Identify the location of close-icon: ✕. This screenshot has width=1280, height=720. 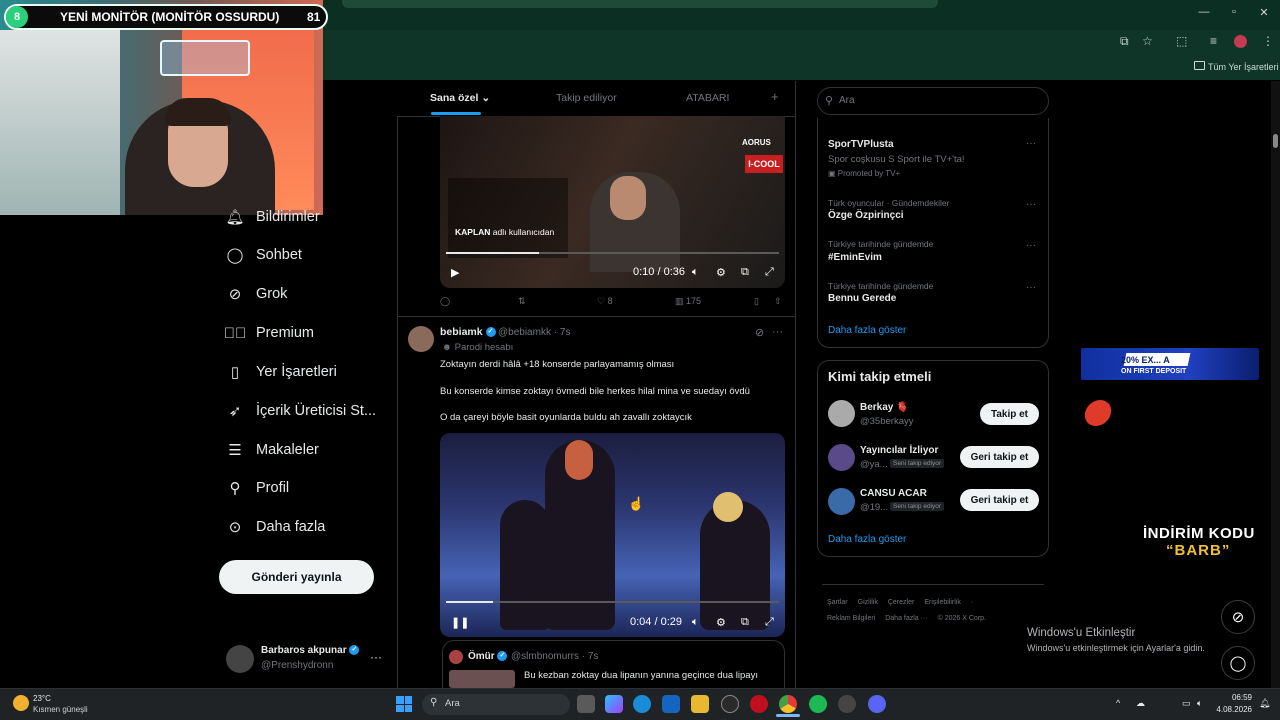
(1264, 12).